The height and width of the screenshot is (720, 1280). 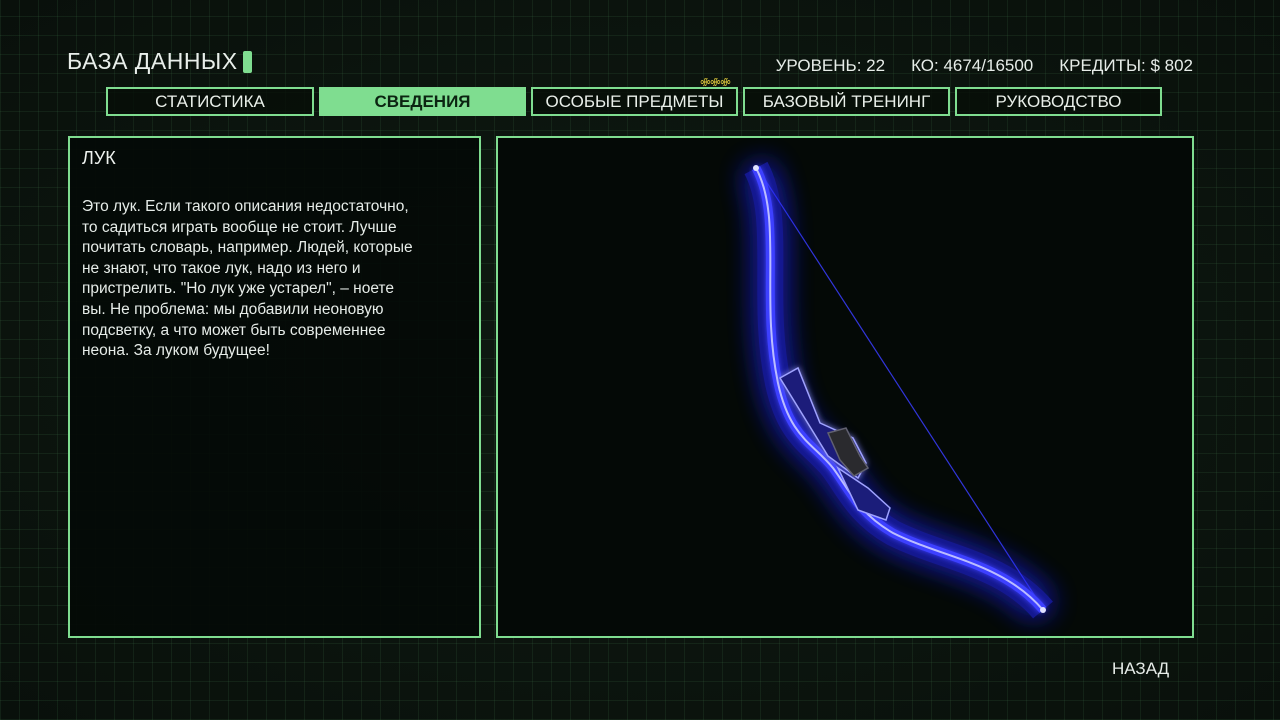 What do you see at coordinates (1140, 669) in the screenshot?
I see `back-button: НАЗАД` at bounding box center [1140, 669].